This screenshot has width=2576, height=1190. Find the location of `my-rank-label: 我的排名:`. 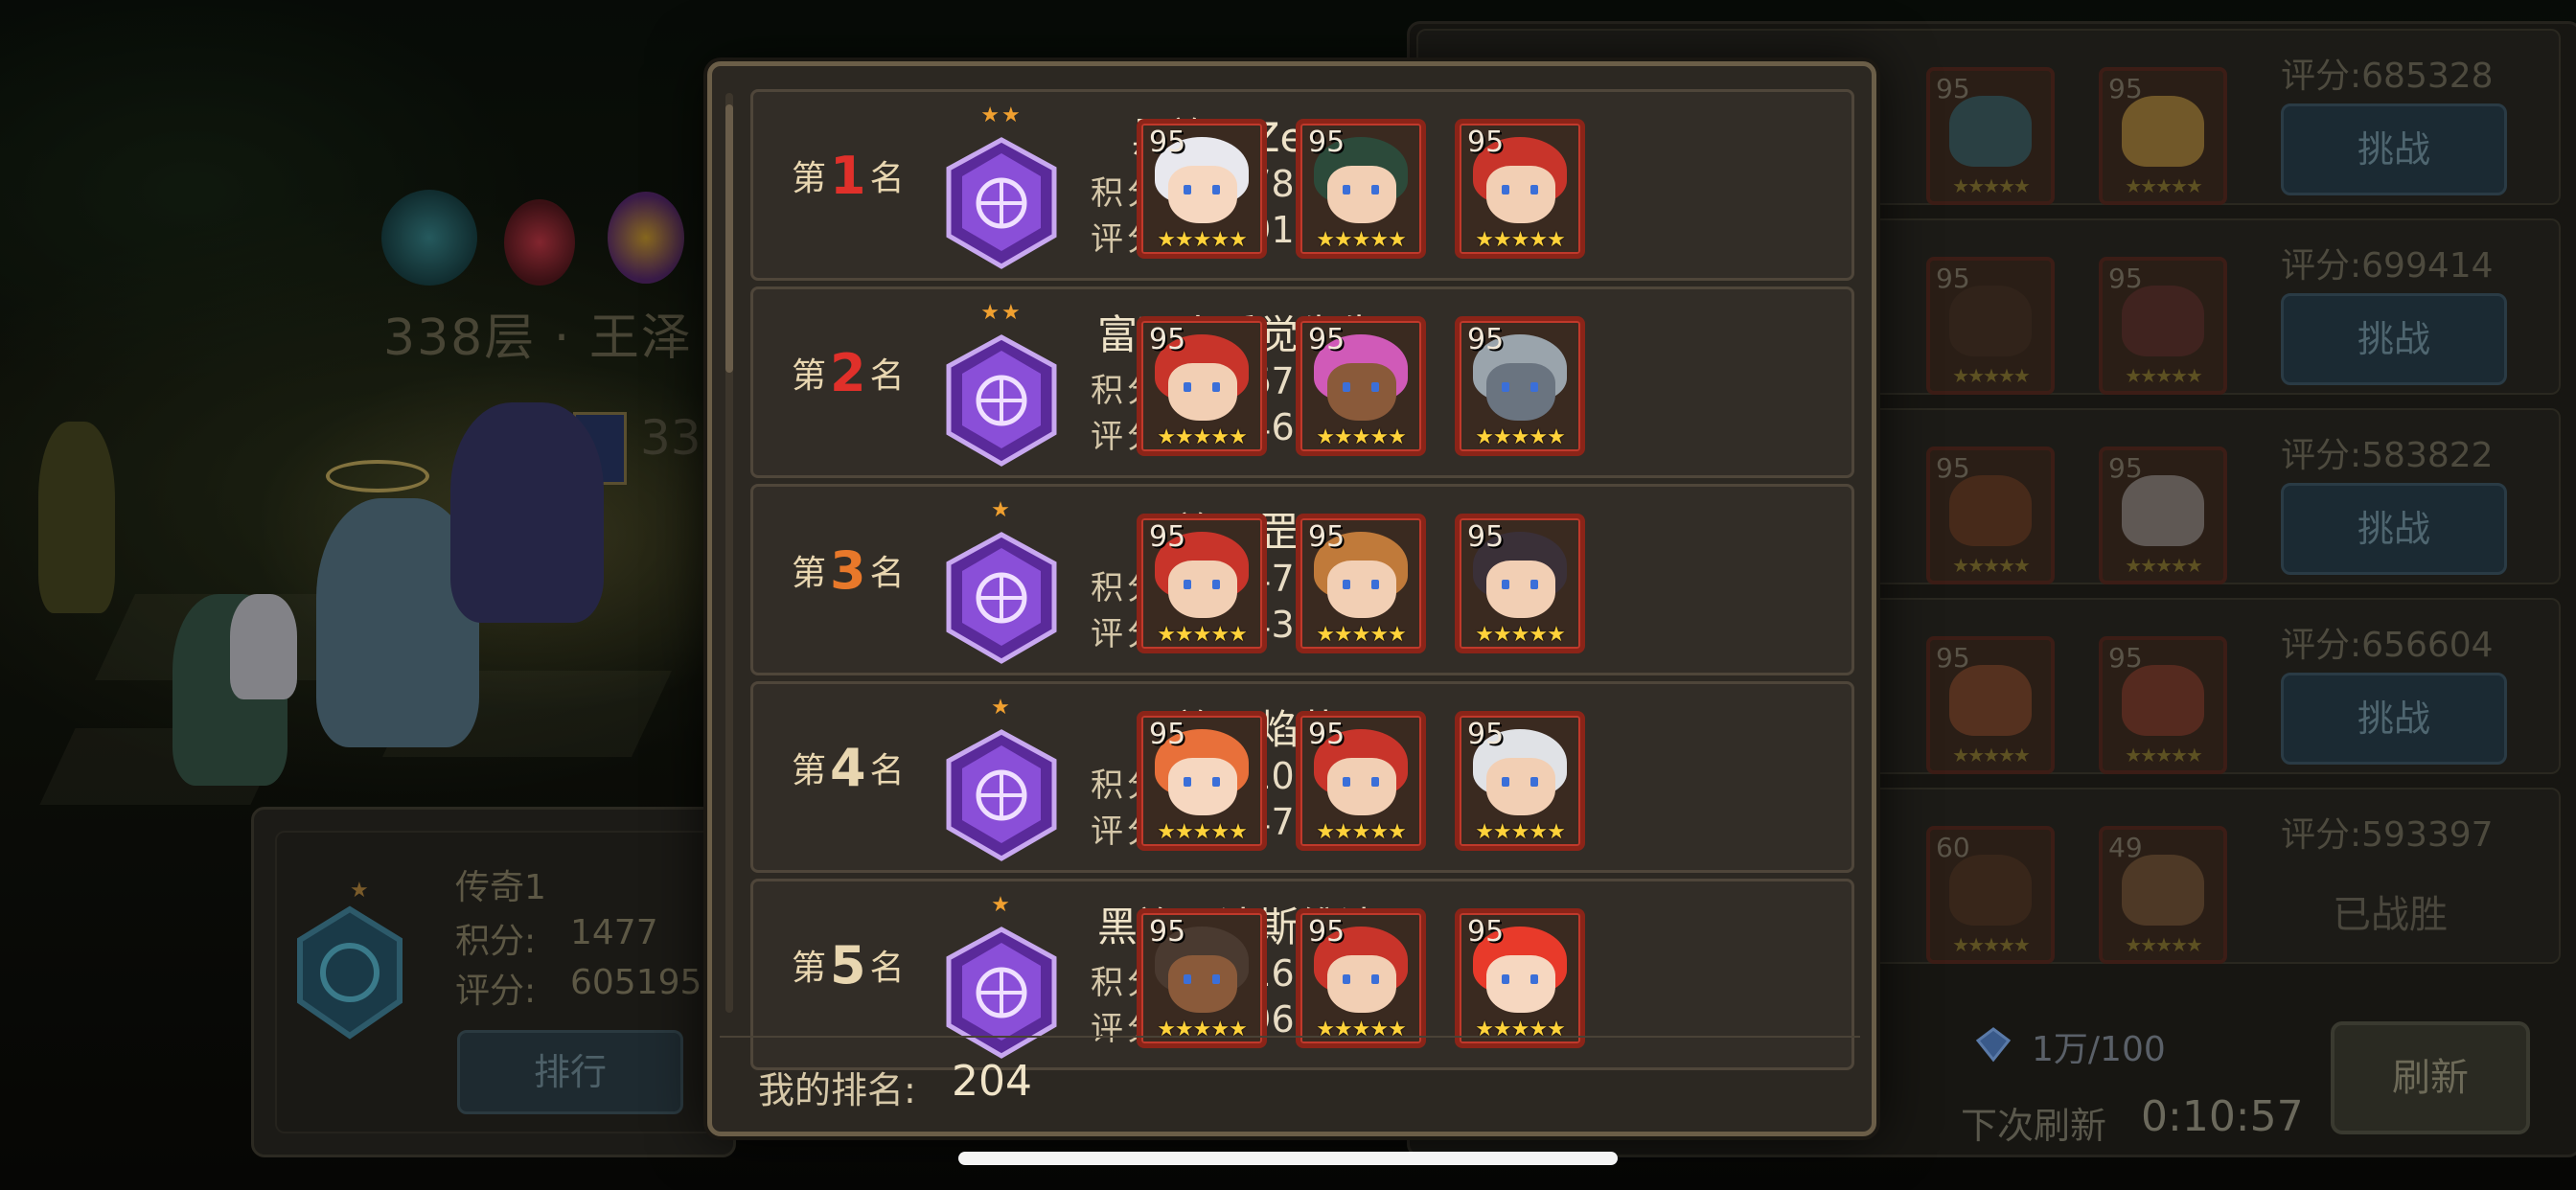

my-rank-label: 我的排名: is located at coordinates (837, 1090).